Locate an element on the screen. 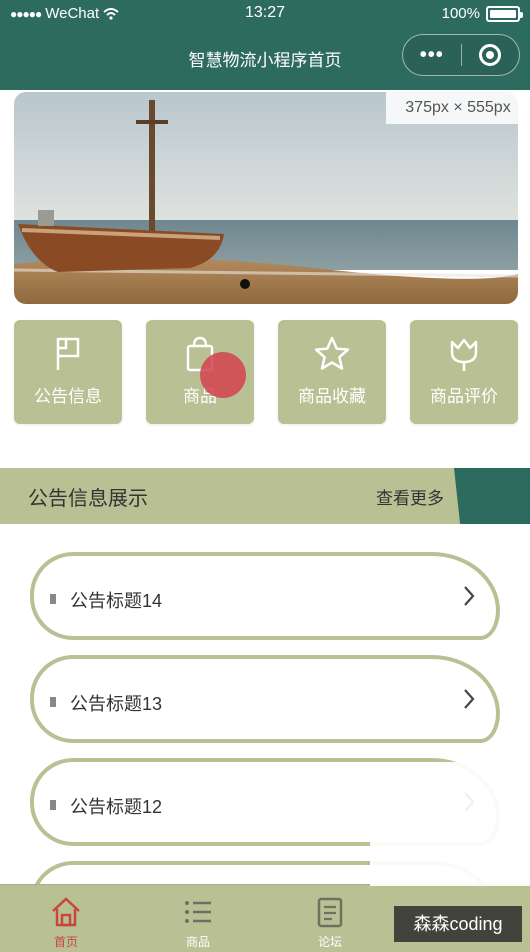 This screenshot has width=530, height=952. list-item: 公告标题13 is located at coordinates (265, 699).